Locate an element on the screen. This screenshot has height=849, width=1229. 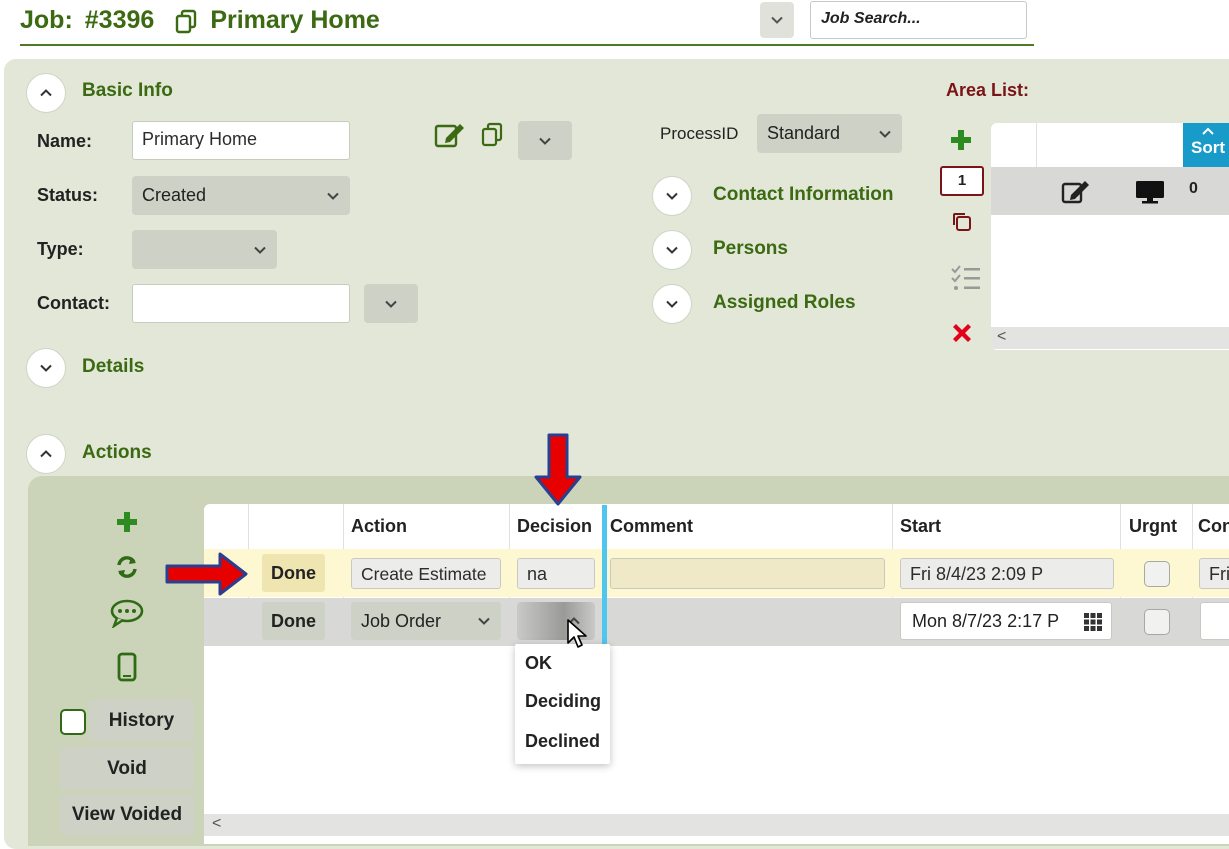
job-label: Job: is located at coordinates (46, 20).